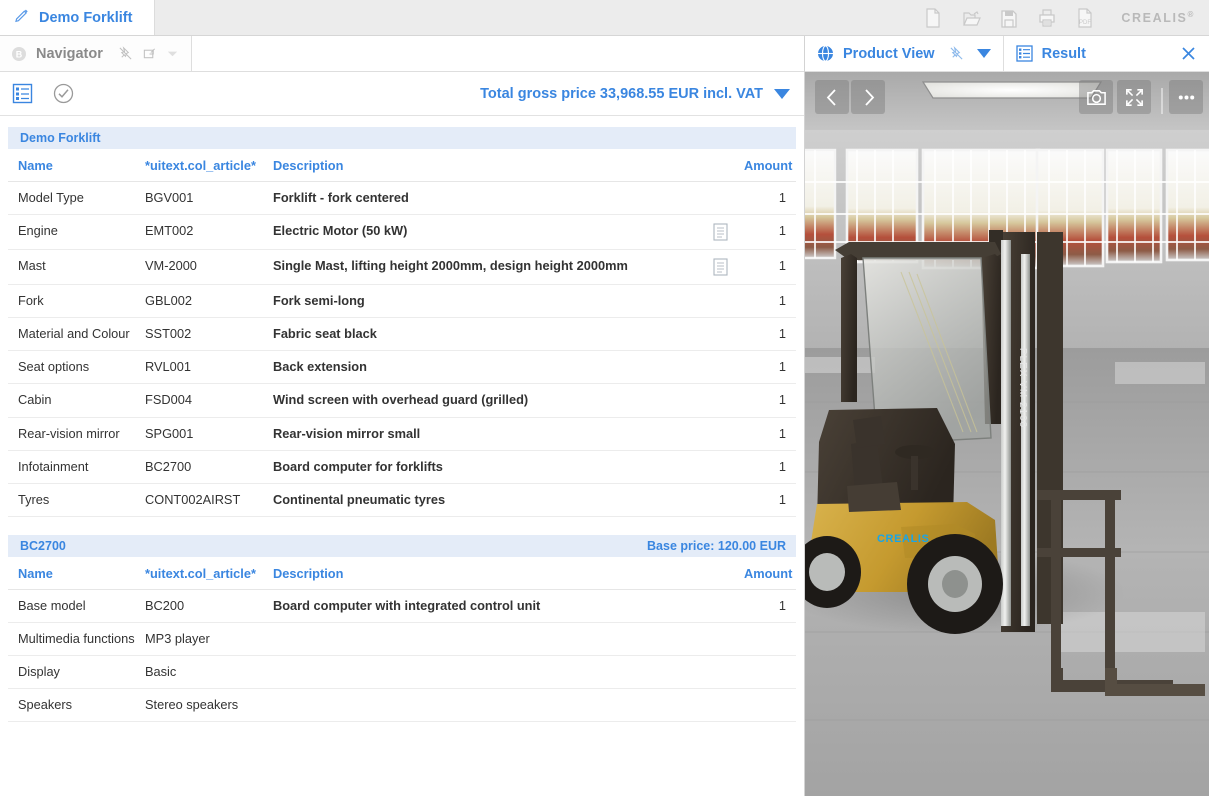  I want to click on cell-description: Fabric seat black, so click(484, 334).